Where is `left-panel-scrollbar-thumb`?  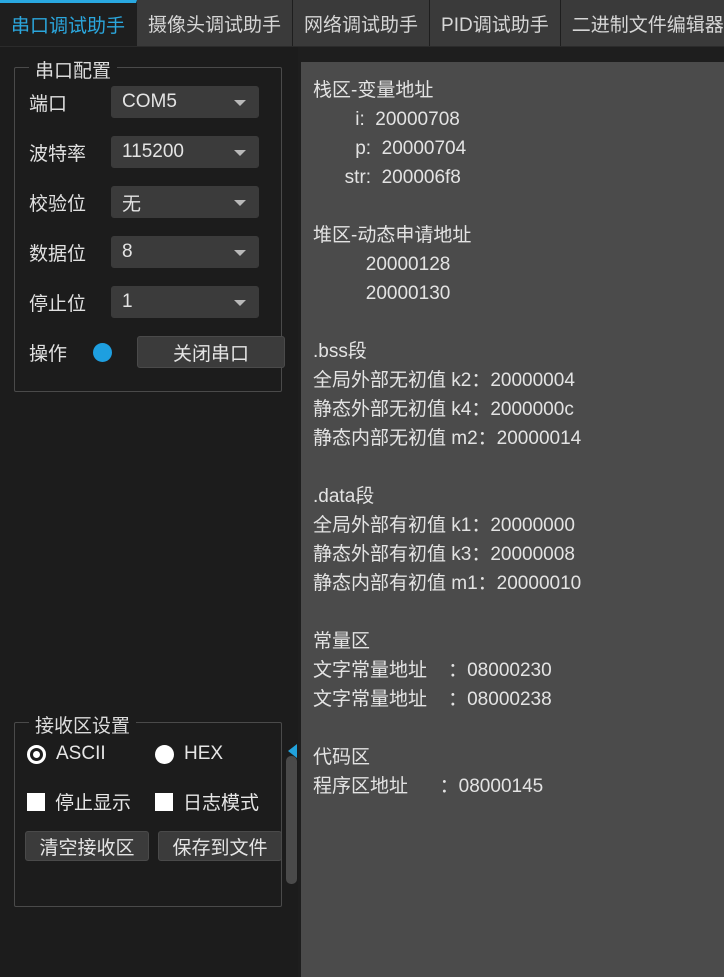 left-panel-scrollbar-thumb is located at coordinates (291, 820).